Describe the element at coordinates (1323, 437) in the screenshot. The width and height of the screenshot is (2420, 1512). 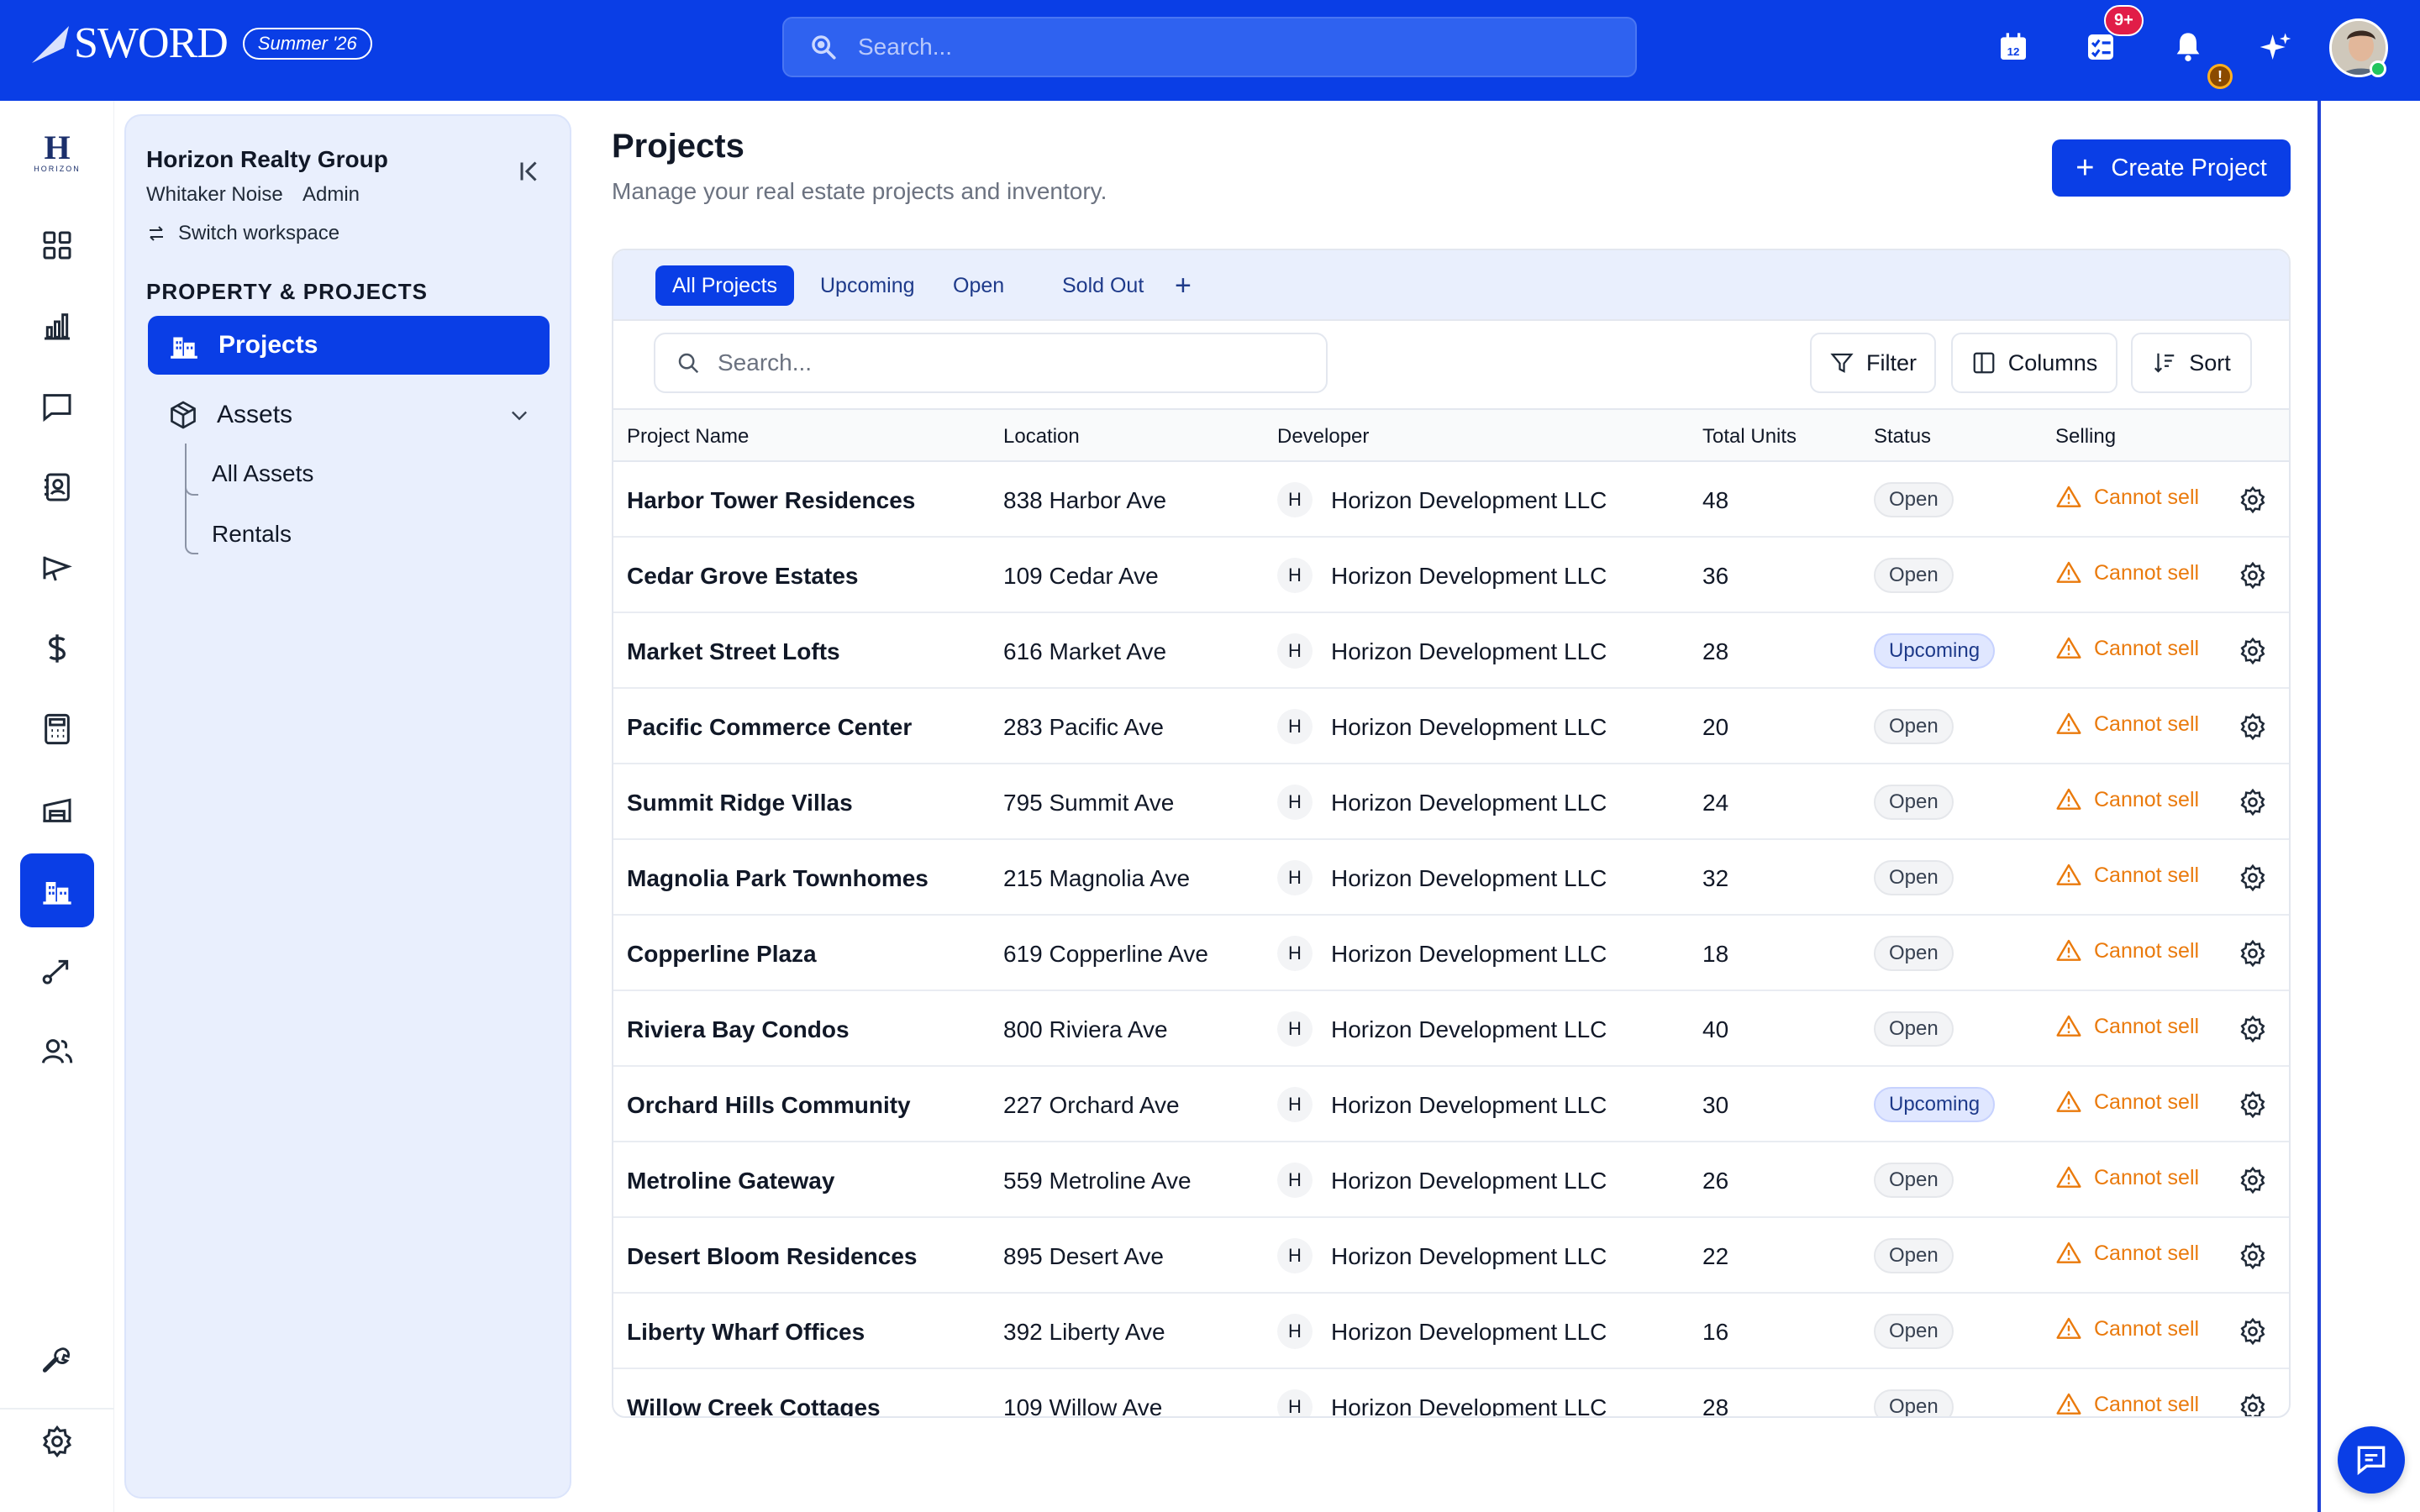
I see `column-header-developer: Developer` at that location.